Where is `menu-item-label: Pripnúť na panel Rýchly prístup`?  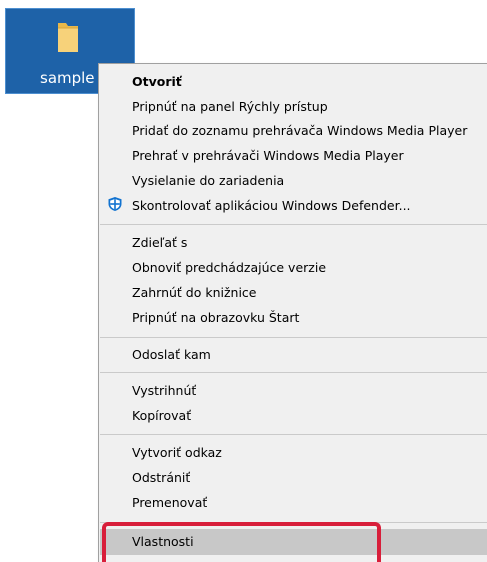
menu-item-label: Pripnúť na panel Rýchly prístup is located at coordinates (230, 106).